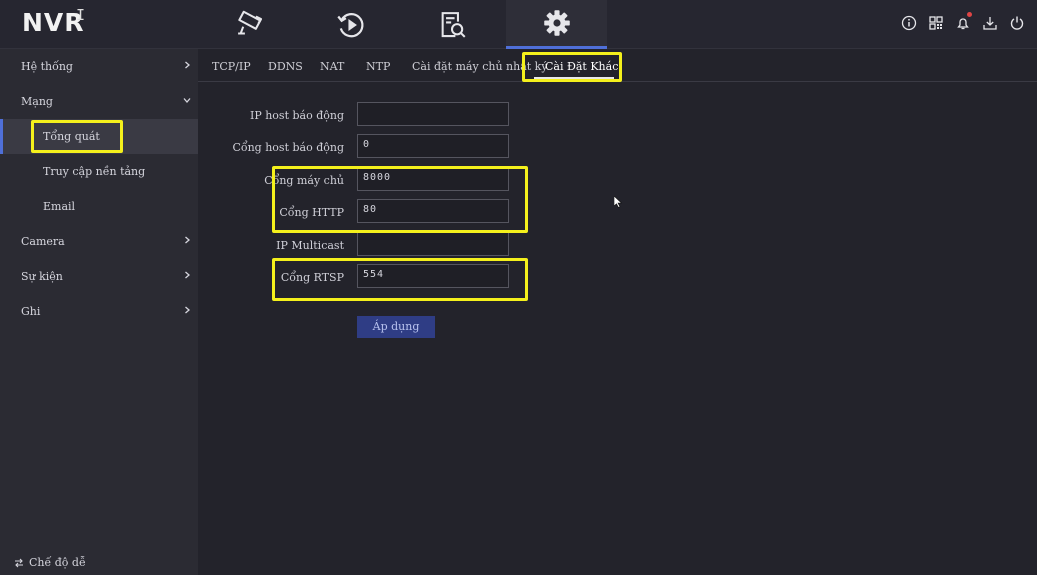 The width and height of the screenshot is (1037, 575). What do you see at coordinates (400, 199) in the screenshot?
I see `highlight-server-http-ports` at bounding box center [400, 199].